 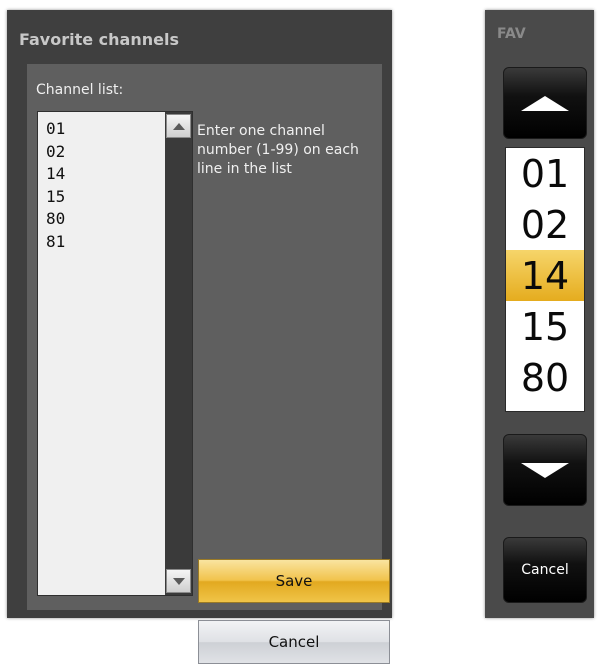 What do you see at coordinates (545, 326) in the screenshot?
I see `fav-channel-item: 15` at bounding box center [545, 326].